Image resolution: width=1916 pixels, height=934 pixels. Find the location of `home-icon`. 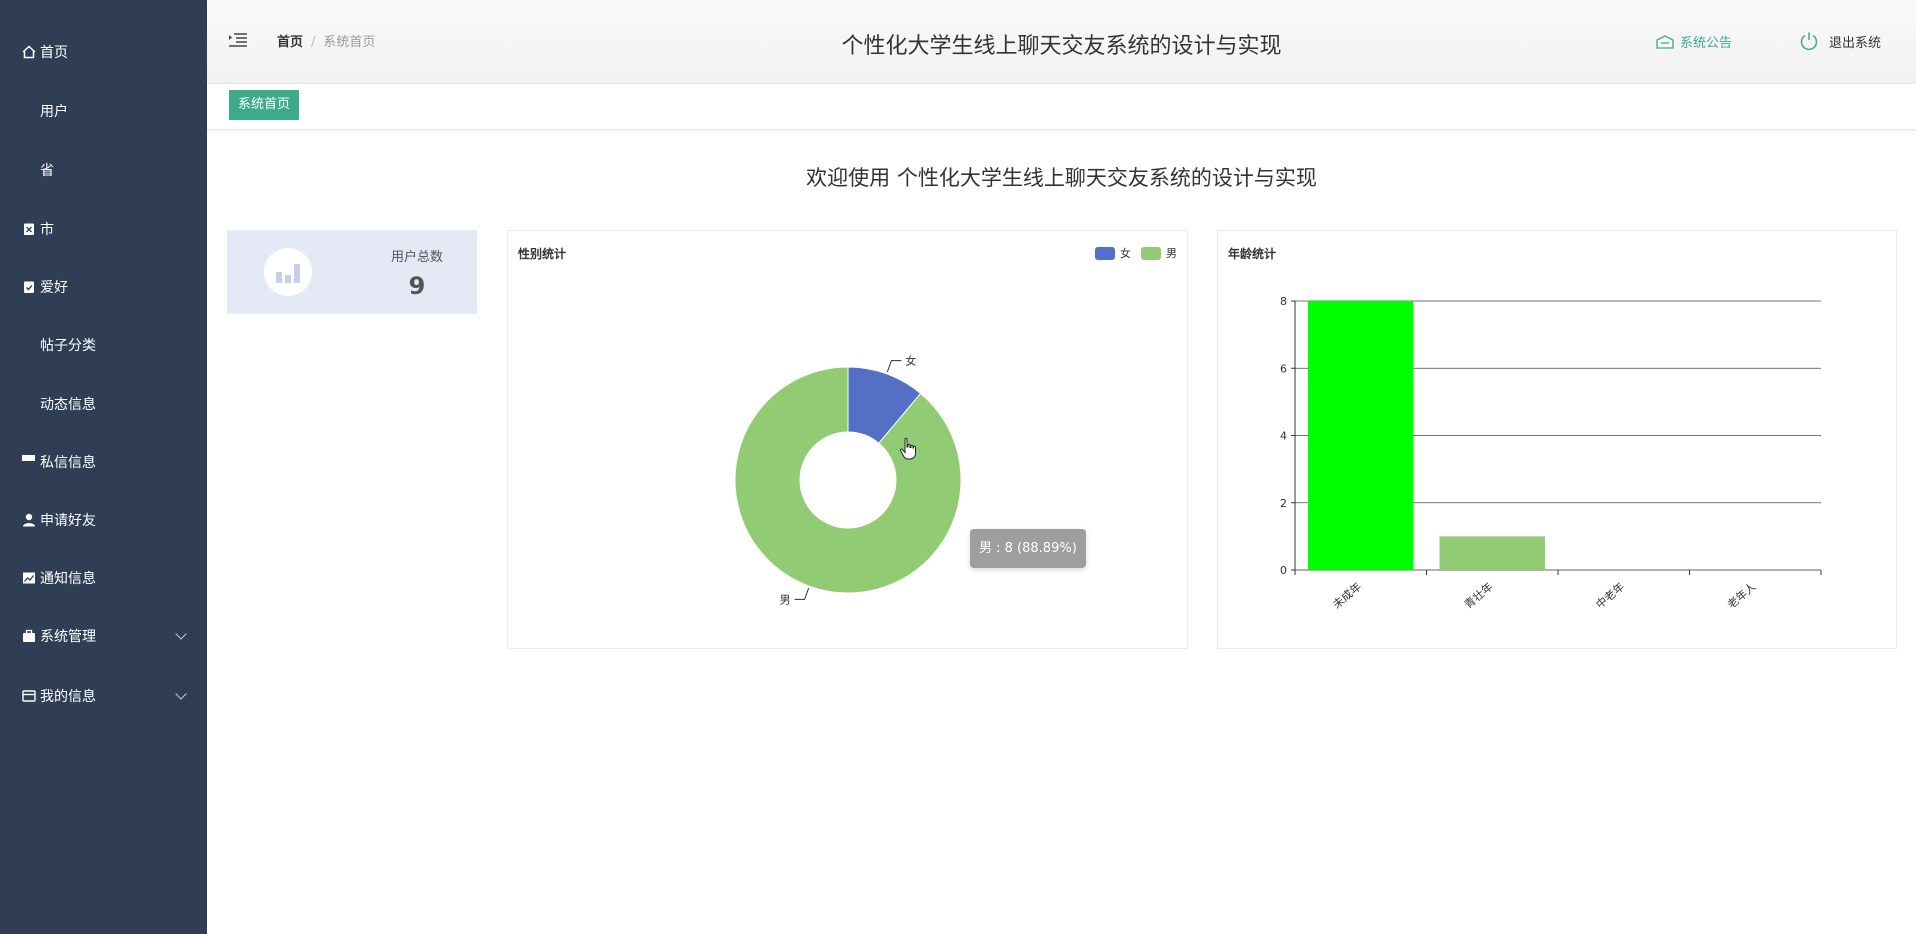

home-icon is located at coordinates (29, 52).